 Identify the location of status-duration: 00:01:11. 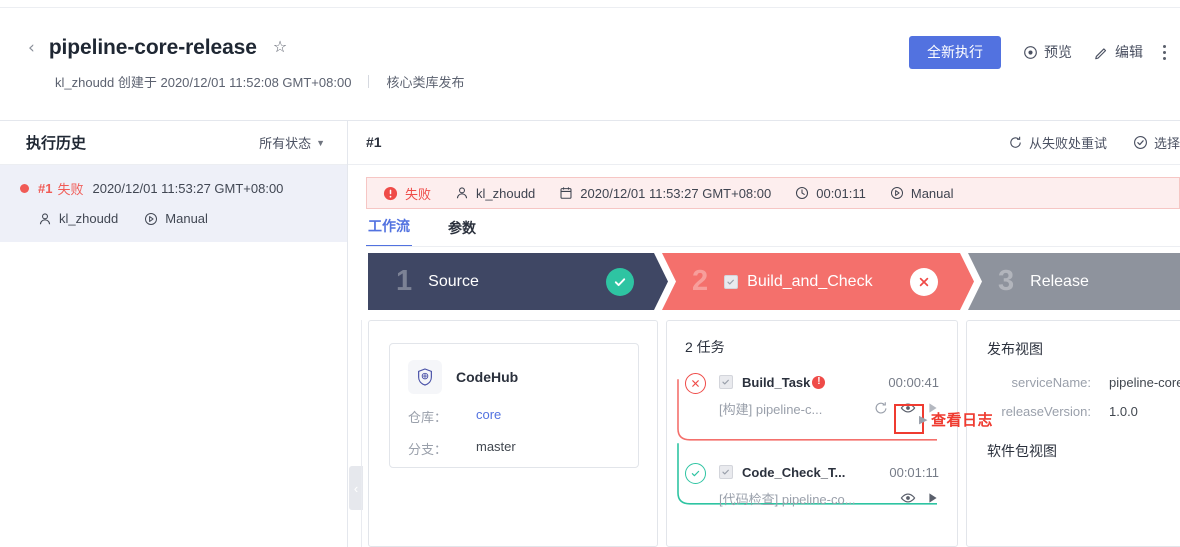
(830, 193).